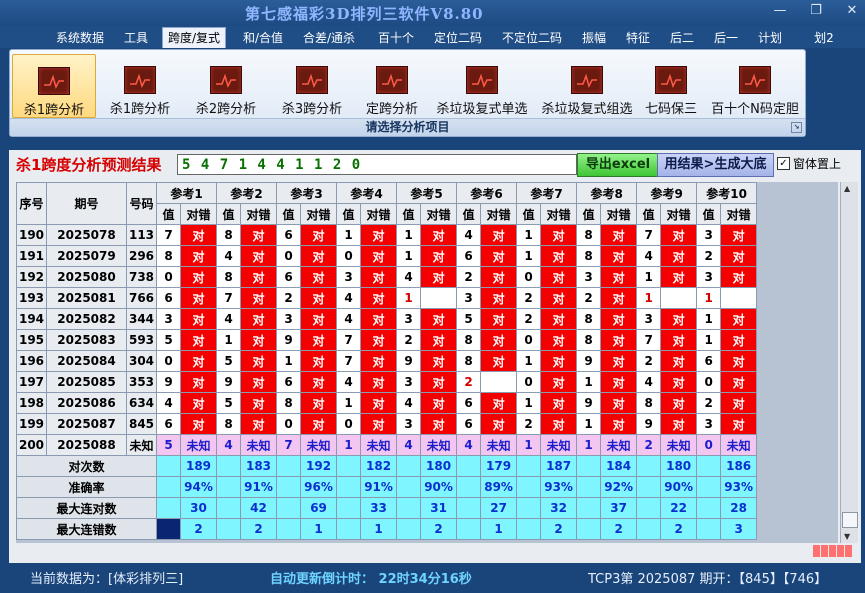 Image resolution: width=865 pixels, height=593 pixels. What do you see at coordinates (198, 487) in the screenshot?
I see `stat-value: 94%` at bounding box center [198, 487].